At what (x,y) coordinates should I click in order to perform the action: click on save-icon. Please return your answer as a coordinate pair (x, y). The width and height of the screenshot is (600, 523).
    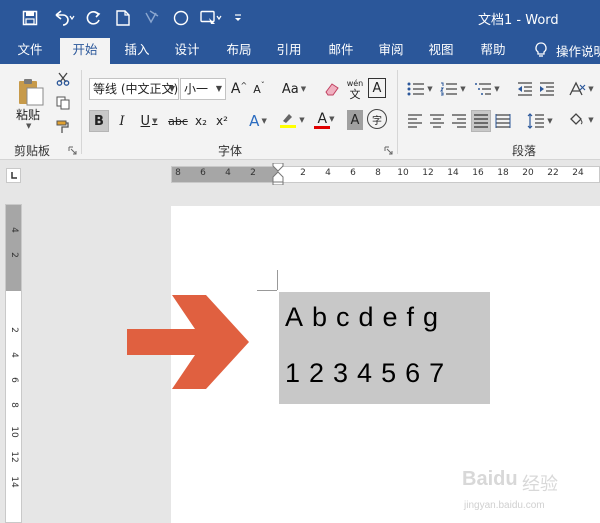
    Looking at the image, I should click on (30, 18).